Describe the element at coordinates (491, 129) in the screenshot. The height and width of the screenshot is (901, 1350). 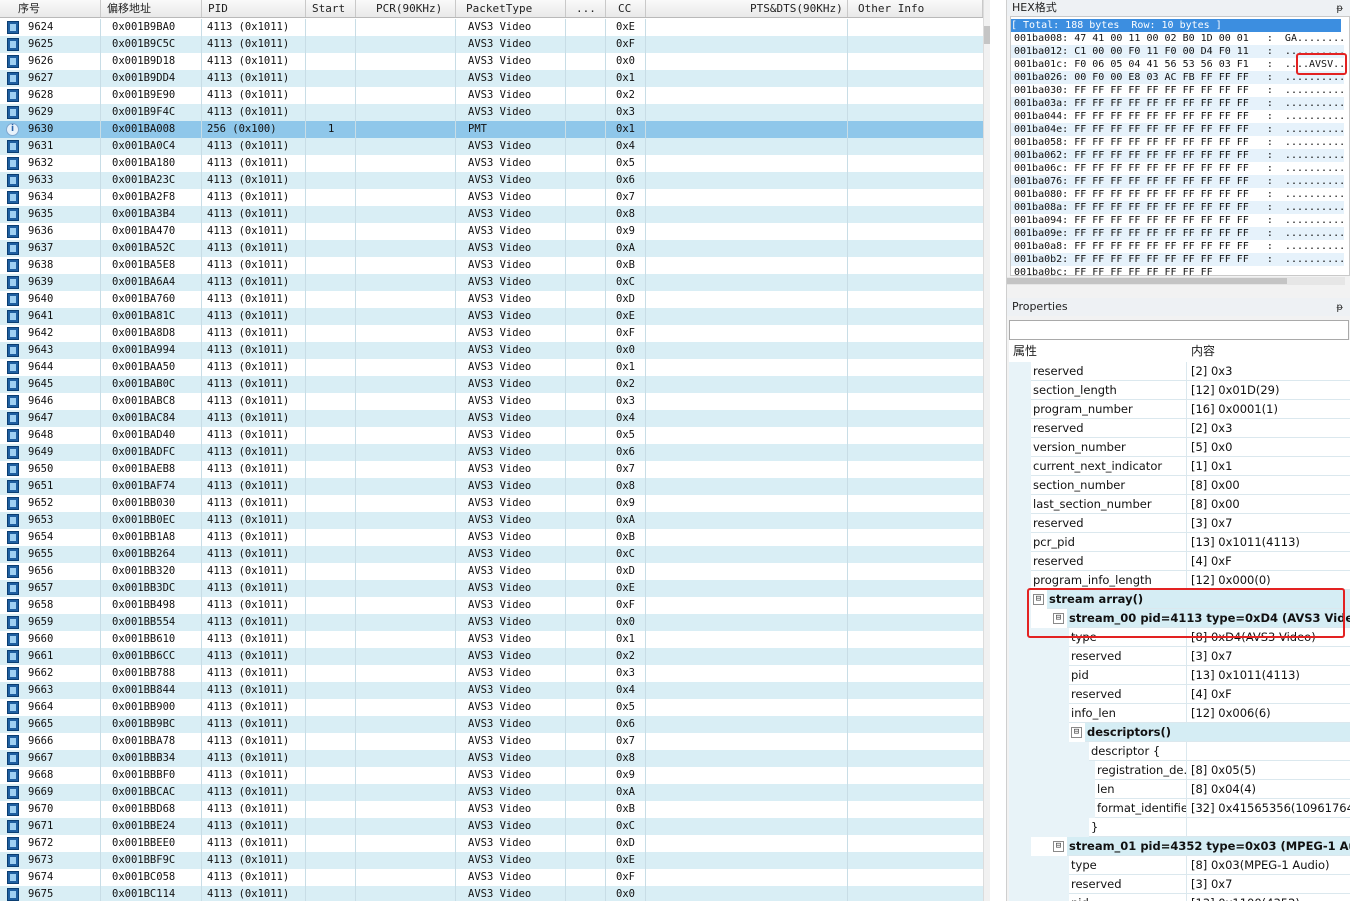
I see `table-row: 9630 0x001BA008 256 (0x100) 1 PMT 0x1` at that location.